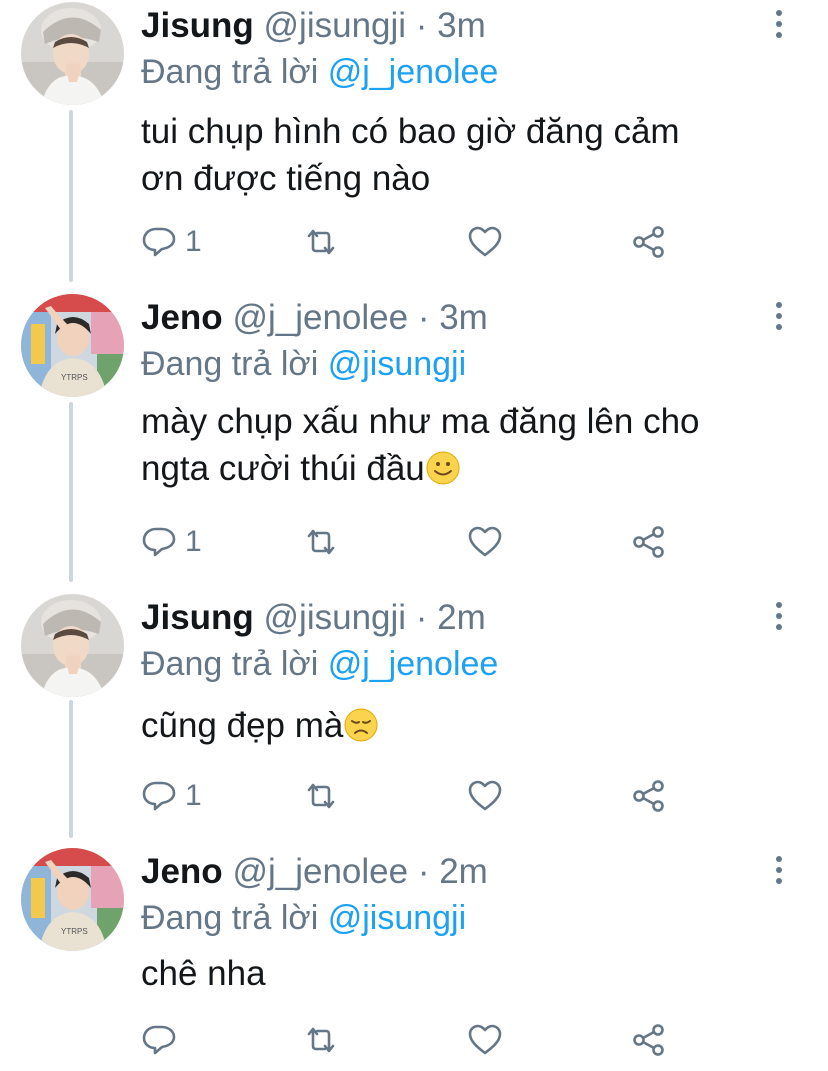 This screenshot has height=1071, width=828. What do you see at coordinates (411, 796) in the screenshot?
I see `tweet-actions: 1` at bounding box center [411, 796].